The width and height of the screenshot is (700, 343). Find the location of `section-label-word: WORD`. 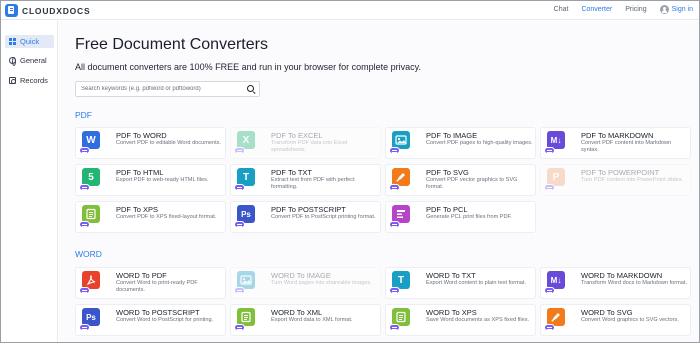

section-label-word: WORD is located at coordinates (88, 254).